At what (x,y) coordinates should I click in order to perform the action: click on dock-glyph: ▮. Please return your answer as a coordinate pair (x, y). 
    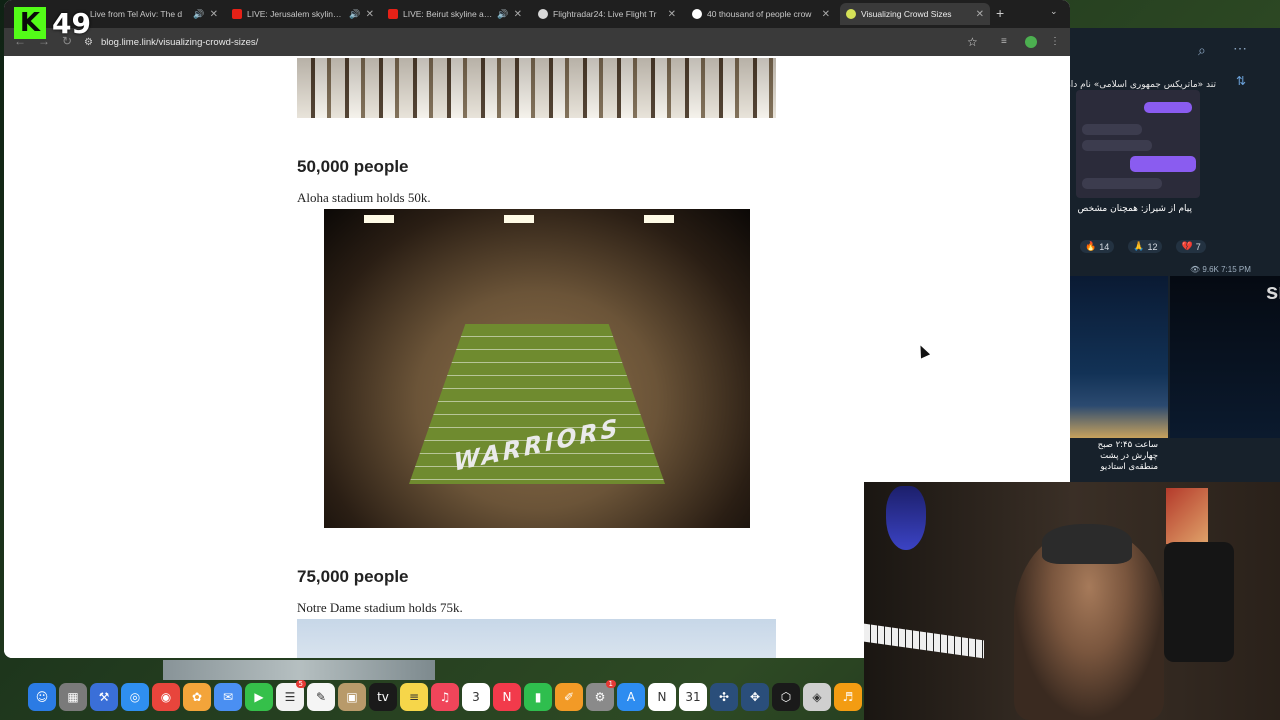
    Looking at the image, I should click on (538, 697).